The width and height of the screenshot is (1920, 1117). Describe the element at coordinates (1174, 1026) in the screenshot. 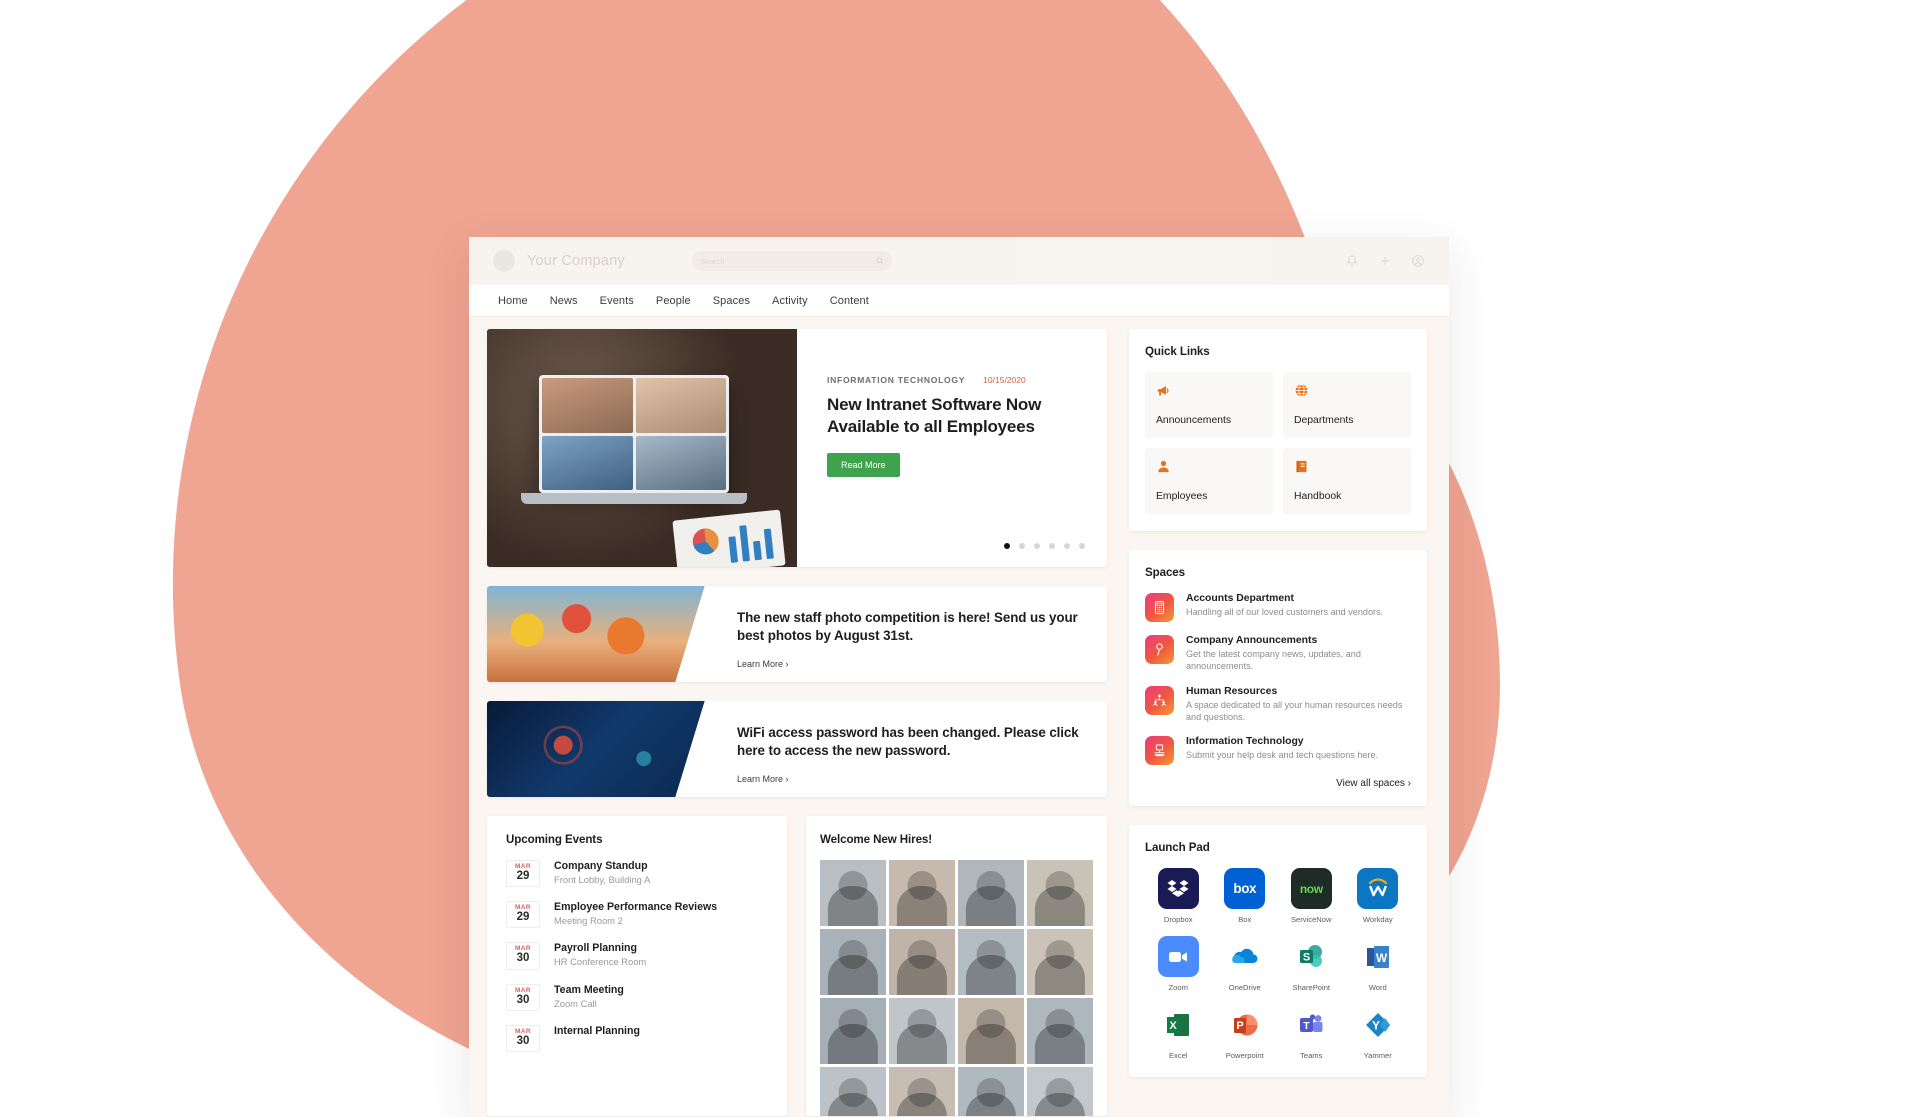

I see `svg-text: X` at that location.